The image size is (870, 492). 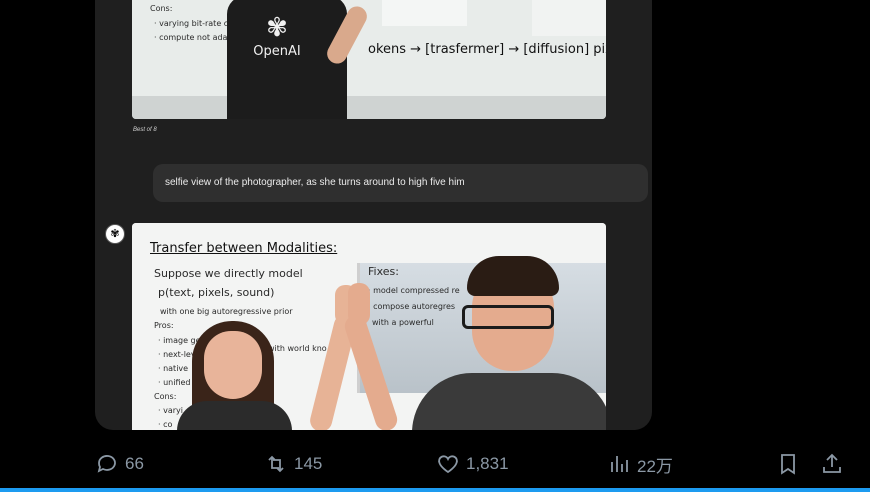 What do you see at coordinates (226, 311) in the screenshot?
I see `whiteboard-text: with one big autoregressive prior` at bounding box center [226, 311].